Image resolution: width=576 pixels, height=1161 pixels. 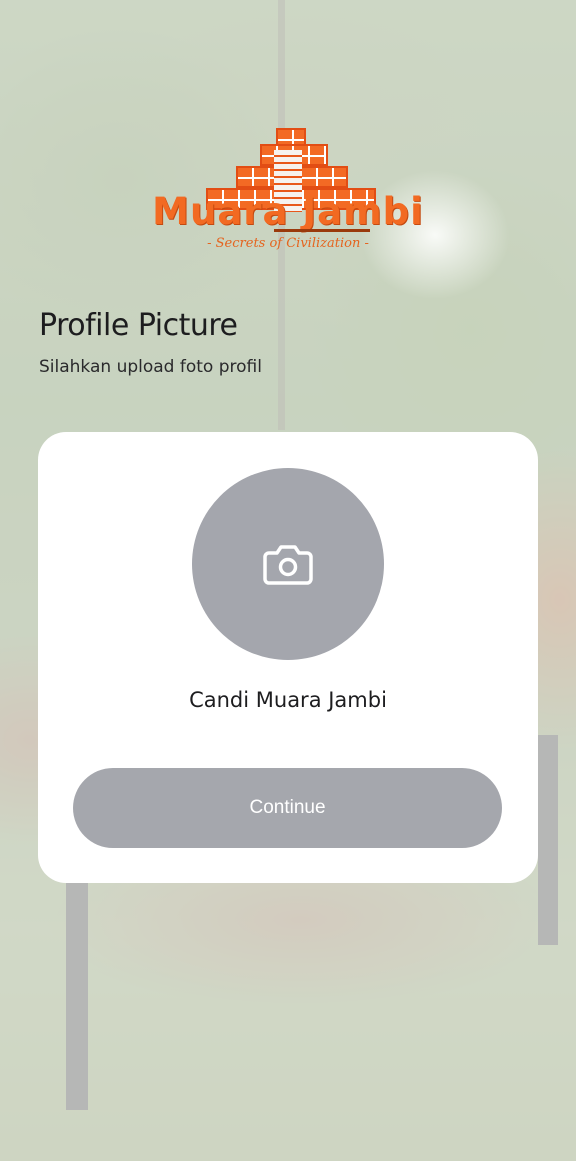 What do you see at coordinates (288, 243) in the screenshot?
I see `logo-tagline: - Secrets of Civilization -` at bounding box center [288, 243].